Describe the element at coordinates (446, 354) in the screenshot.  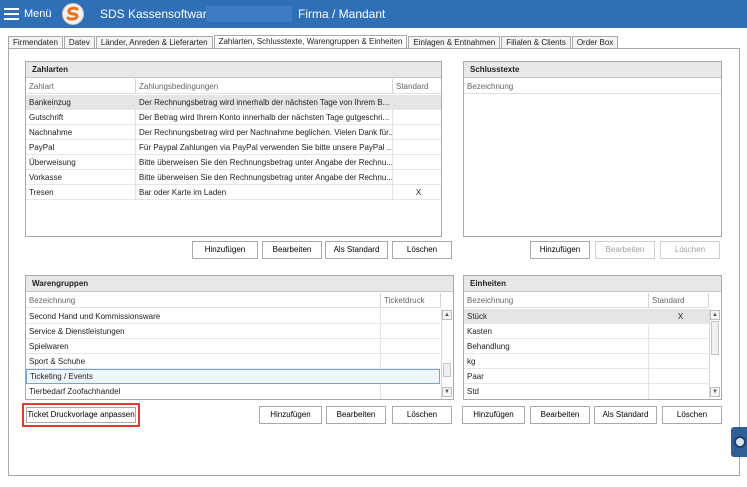
I see `warengruppen-scrollbar: ▲ ▼` at that location.